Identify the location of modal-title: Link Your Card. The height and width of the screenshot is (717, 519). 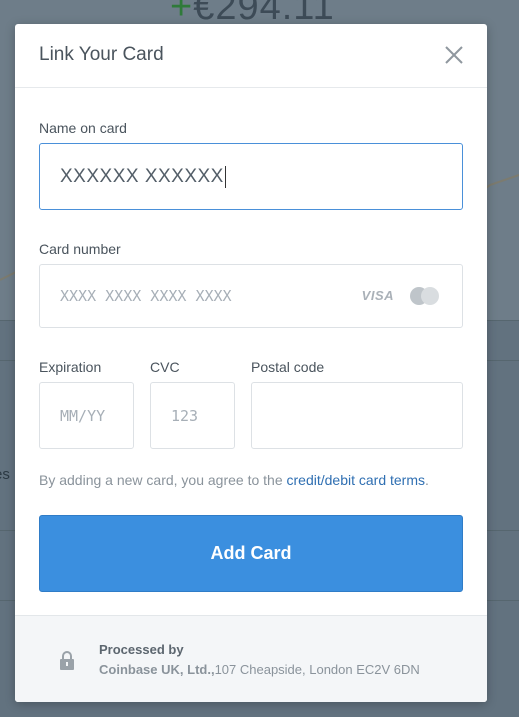
(101, 54).